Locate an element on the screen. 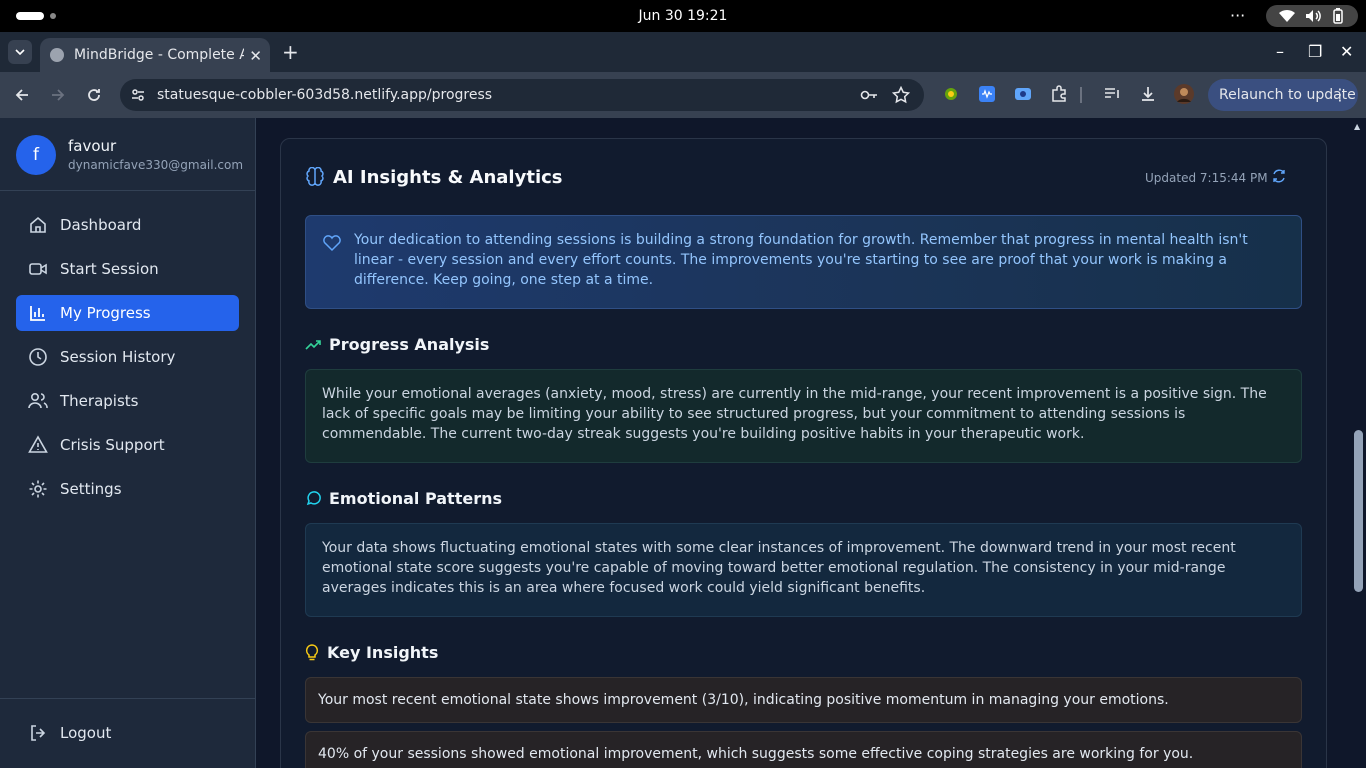 Image resolution: width=1366 pixels, height=768 pixels. user-name: favour is located at coordinates (92, 146).